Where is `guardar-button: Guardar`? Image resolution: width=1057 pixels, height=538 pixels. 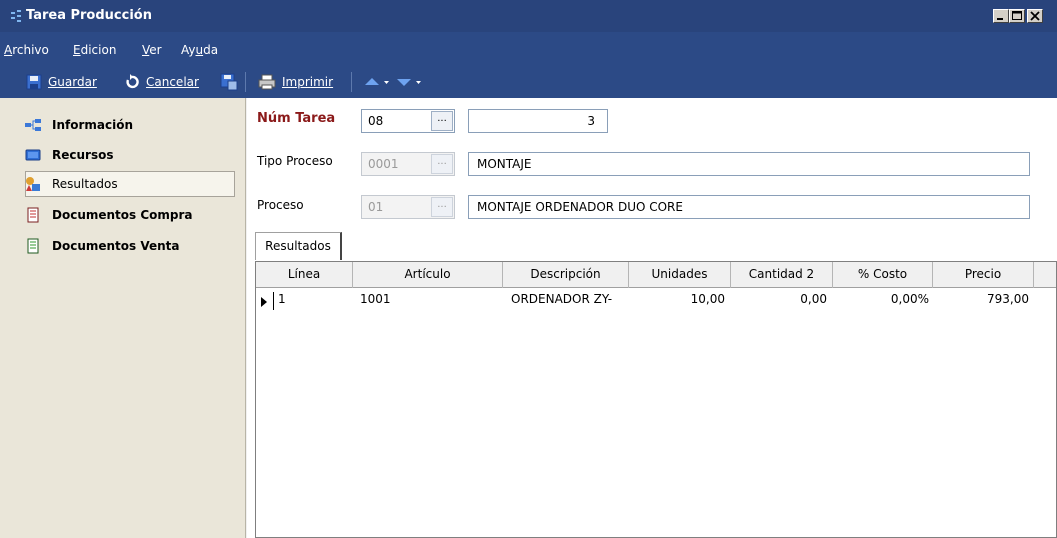
guardar-button: Guardar is located at coordinates (61, 82).